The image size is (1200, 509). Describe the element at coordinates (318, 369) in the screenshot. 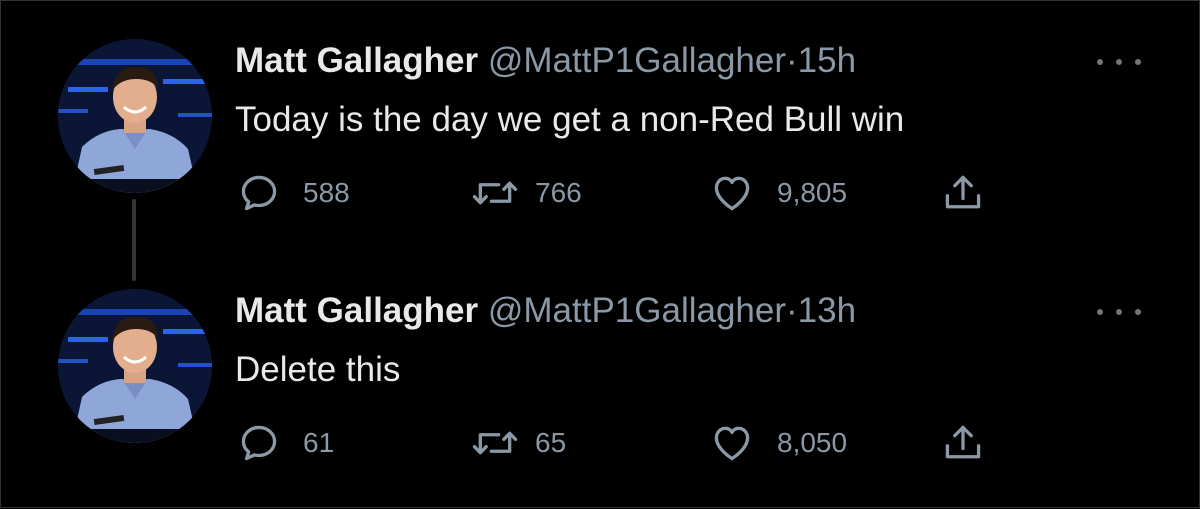

I see `tweet-text: Delete this` at that location.